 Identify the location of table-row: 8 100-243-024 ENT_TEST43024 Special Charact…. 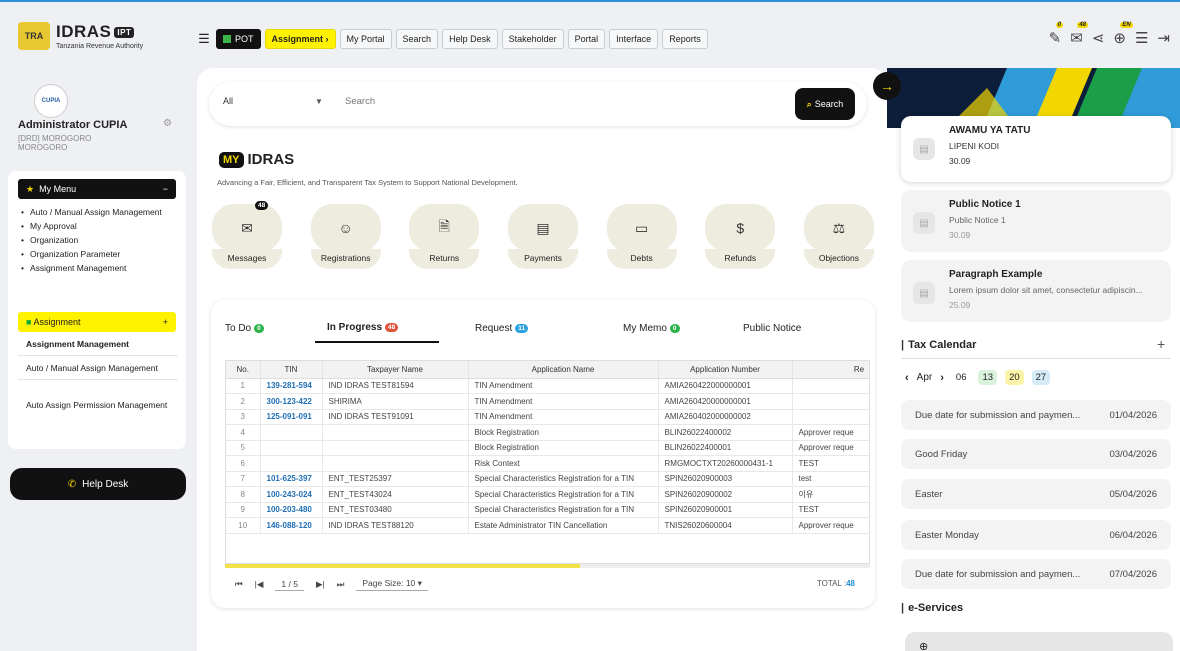
(547, 494).